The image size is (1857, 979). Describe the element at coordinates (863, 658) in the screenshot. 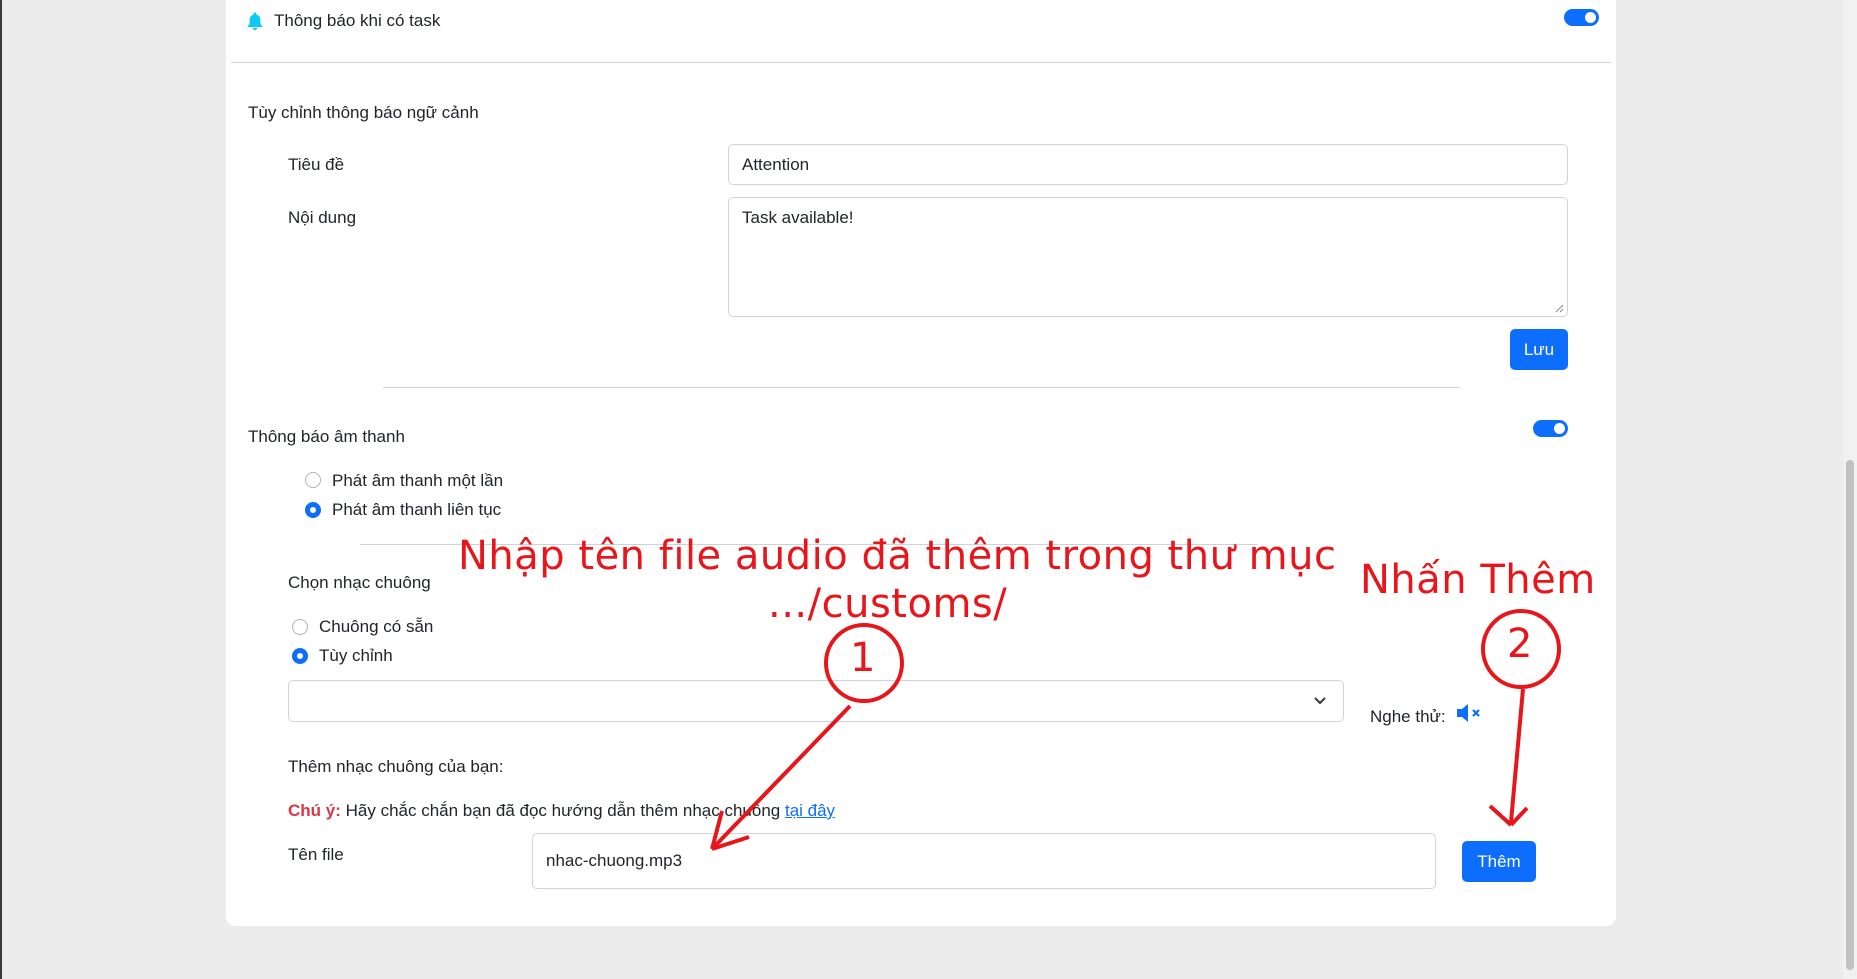

I see `step1-number: 1` at that location.